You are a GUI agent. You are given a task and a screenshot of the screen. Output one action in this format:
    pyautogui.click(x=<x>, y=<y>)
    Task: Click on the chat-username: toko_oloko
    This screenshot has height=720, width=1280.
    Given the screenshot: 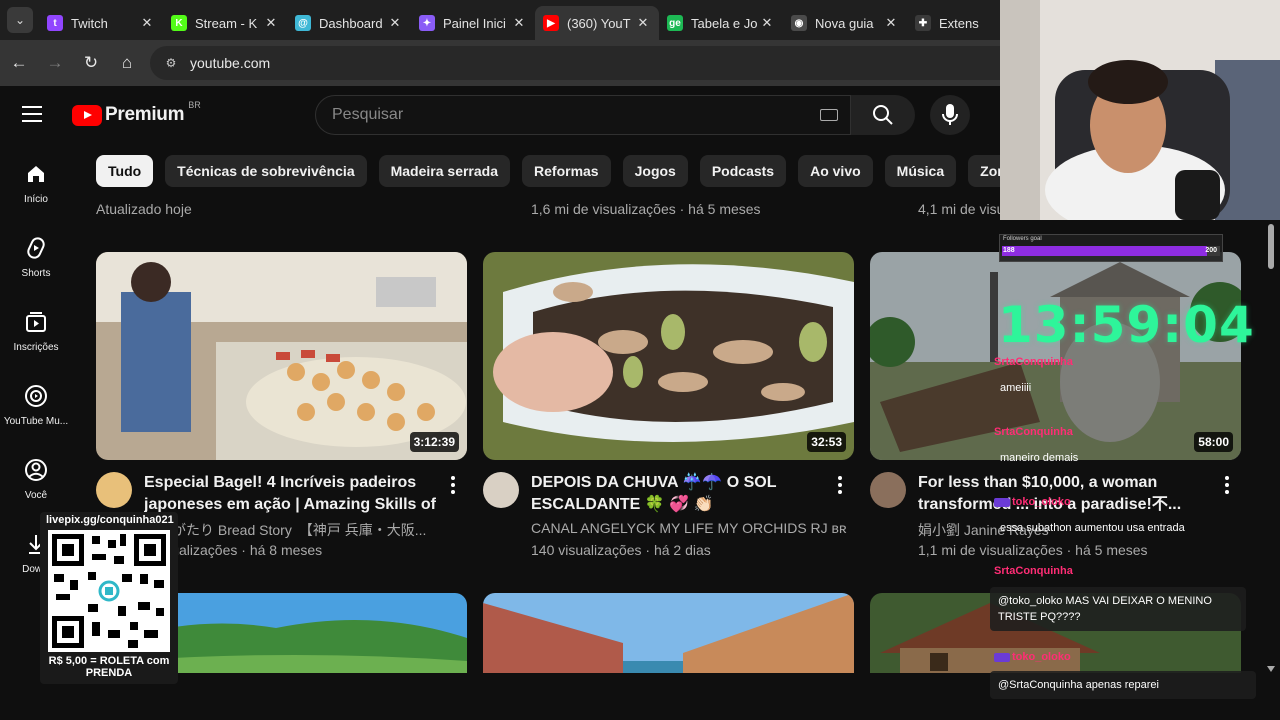 What is the action you would take?
    pyautogui.click(x=1120, y=502)
    